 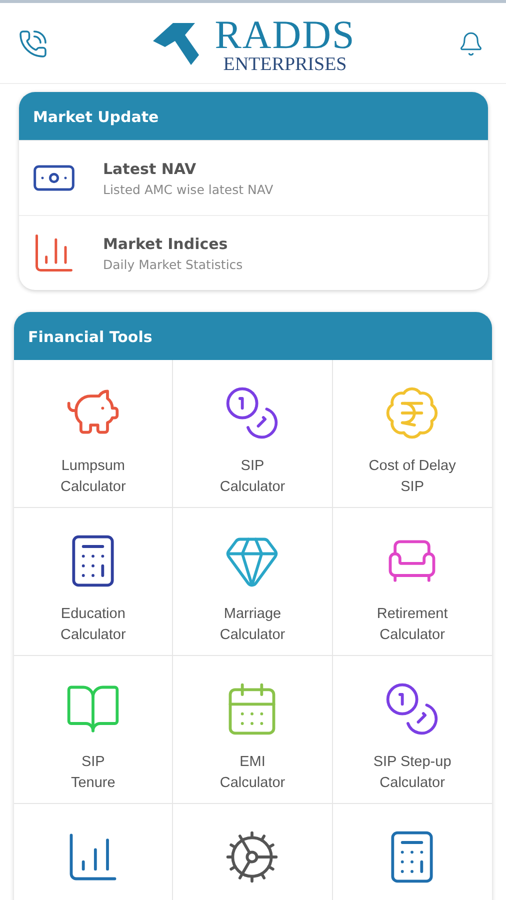 What do you see at coordinates (412, 773) in the screenshot?
I see `tool-label: SIP Step-up Calculator` at bounding box center [412, 773].